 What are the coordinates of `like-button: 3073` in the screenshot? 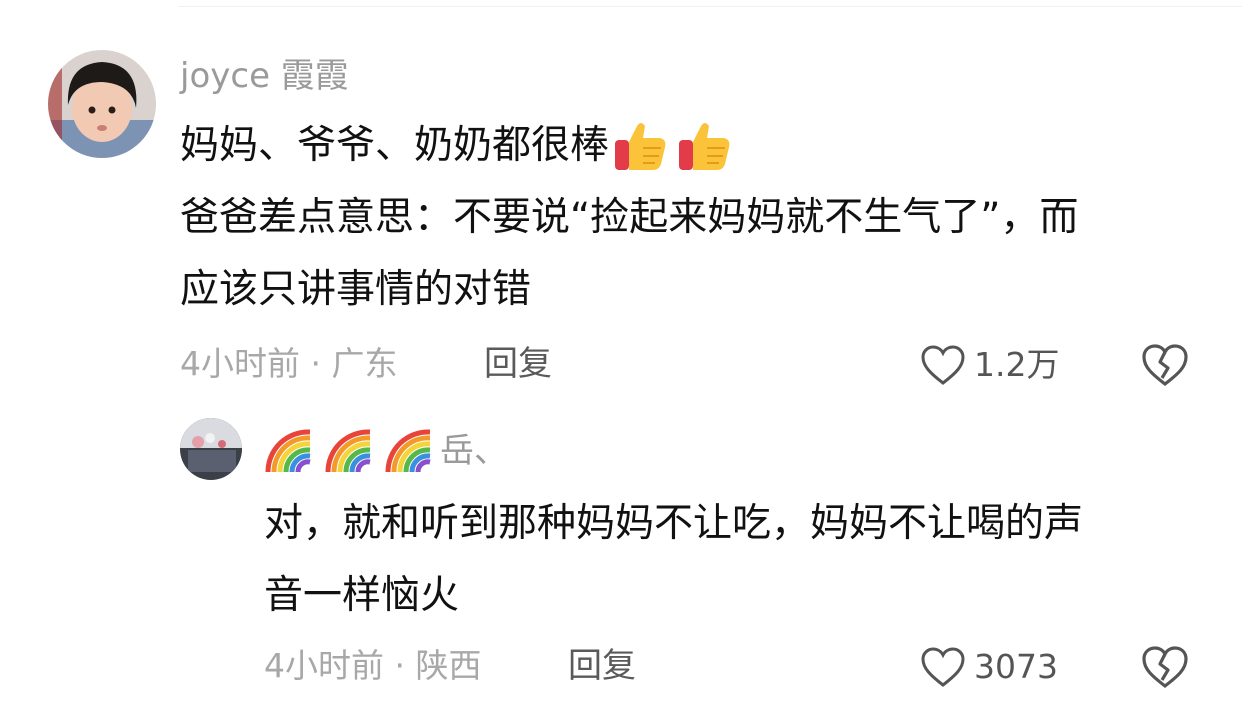 It's located at (989, 667).